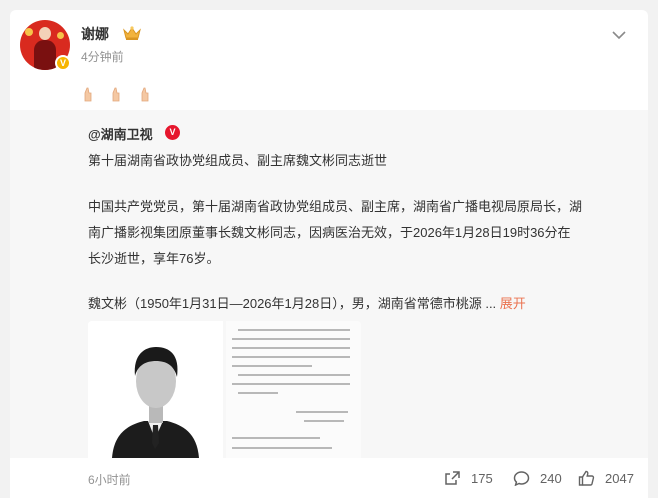  What do you see at coordinates (132, 33) in the screenshot?
I see `crown-icon` at bounding box center [132, 33].